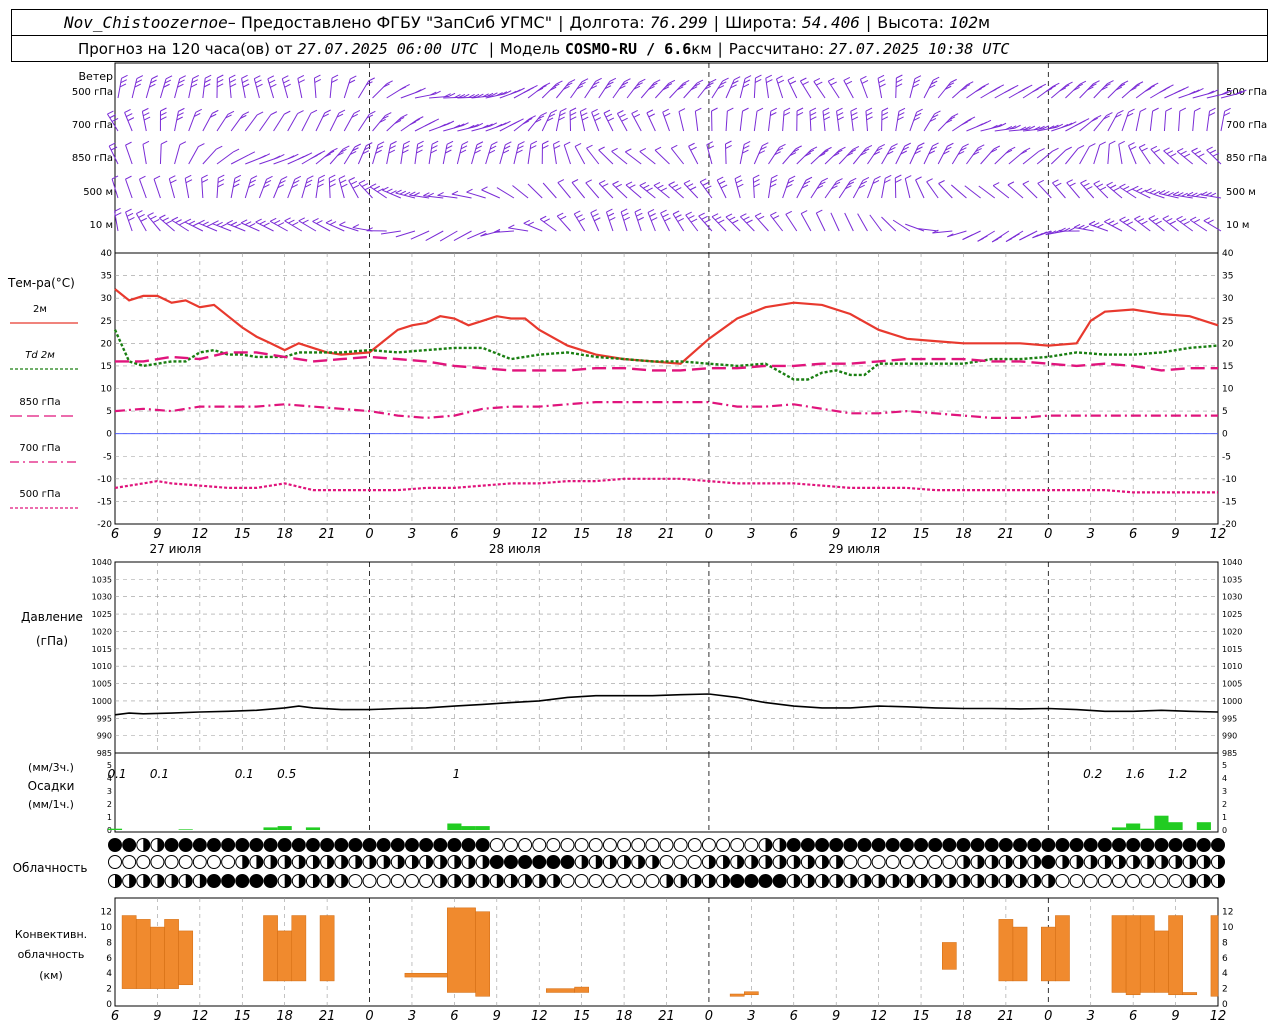 The image size is (1280, 1024). What do you see at coordinates (107, 928) in the screenshot?
I see `conv-tick-left: 10` at bounding box center [107, 928].